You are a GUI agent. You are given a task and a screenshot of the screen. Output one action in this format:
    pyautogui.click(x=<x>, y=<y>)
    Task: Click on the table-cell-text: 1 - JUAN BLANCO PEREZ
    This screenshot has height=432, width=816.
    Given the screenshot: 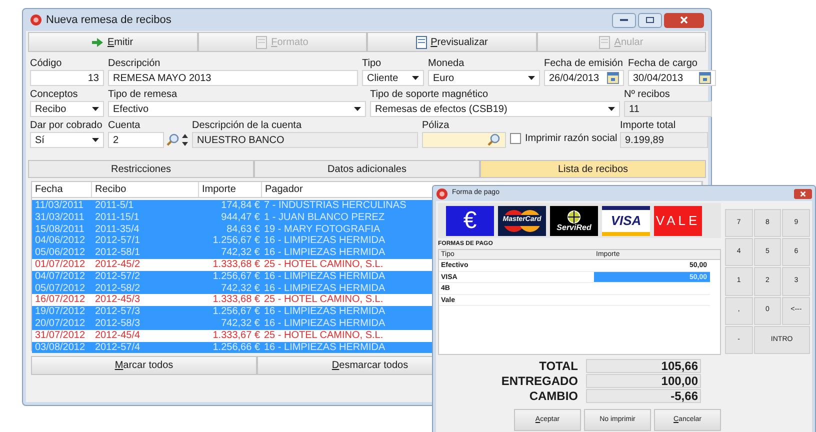 What is the action you would take?
    pyautogui.click(x=324, y=218)
    